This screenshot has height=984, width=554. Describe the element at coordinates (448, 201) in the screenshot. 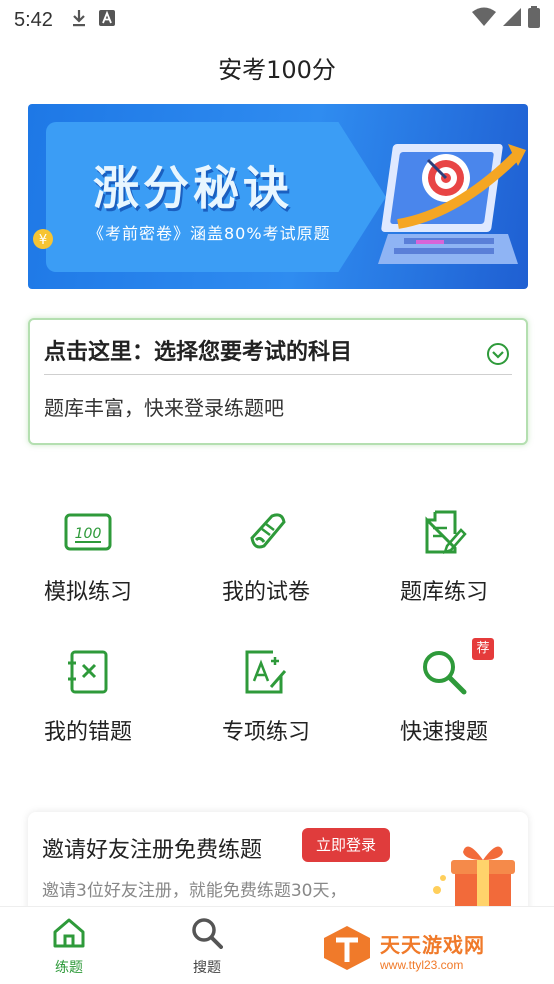

I see `laptop-target-icon` at that location.